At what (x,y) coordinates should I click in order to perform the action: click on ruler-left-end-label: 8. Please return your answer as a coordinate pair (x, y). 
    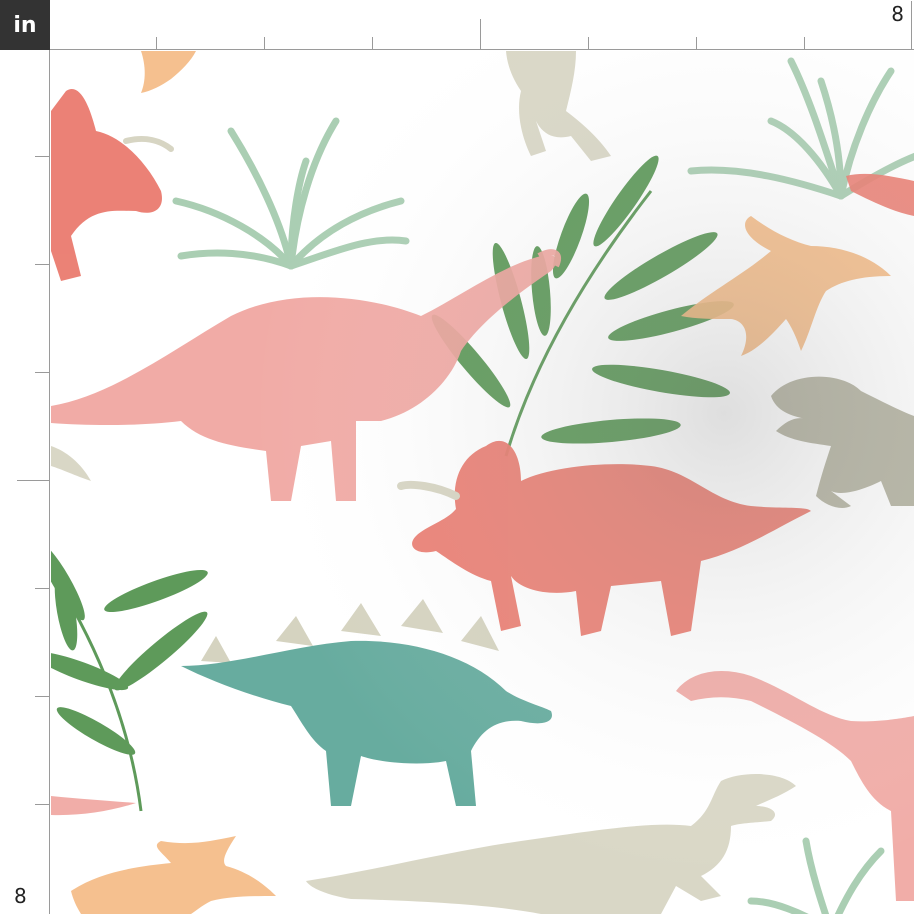
    Looking at the image, I should click on (20, 896).